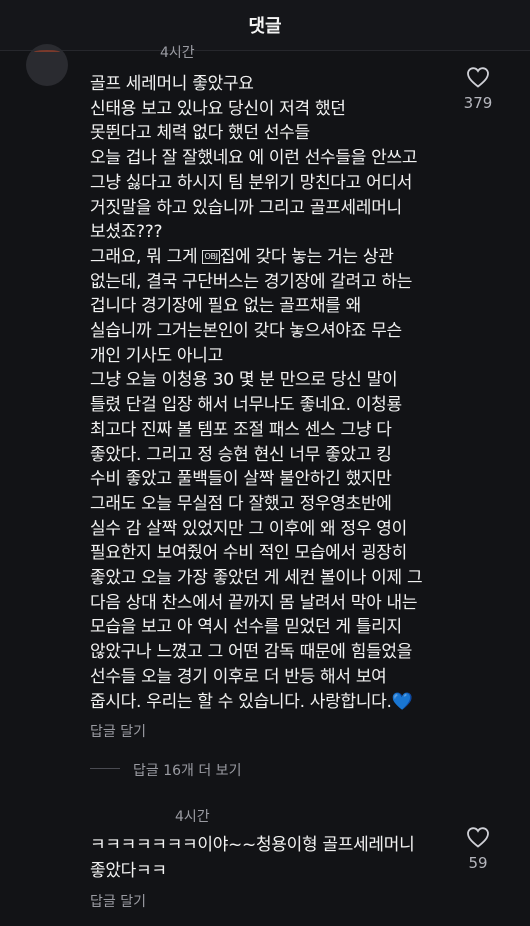 This screenshot has height=926, width=530. What do you see at coordinates (252, 858) in the screenshot?
I see `comment-body: ㅋㅋㅋㅋㅋㅋㅋ이야~~청용이형 골프세레머니 좋았다ㅋㅋ` at bounding box center [252, 858].